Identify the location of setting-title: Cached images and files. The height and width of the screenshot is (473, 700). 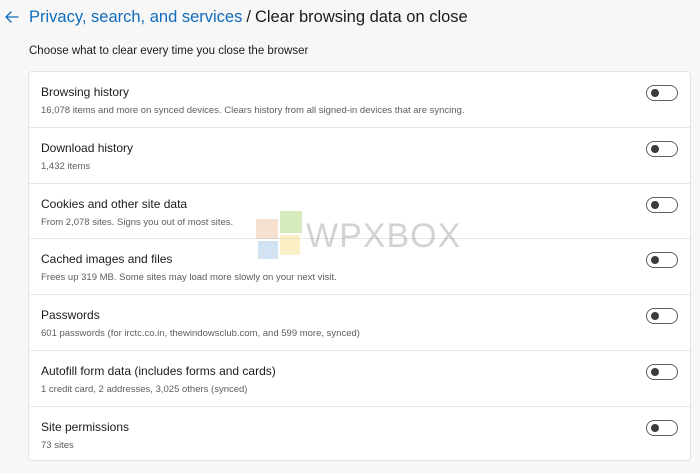
(107, 259).